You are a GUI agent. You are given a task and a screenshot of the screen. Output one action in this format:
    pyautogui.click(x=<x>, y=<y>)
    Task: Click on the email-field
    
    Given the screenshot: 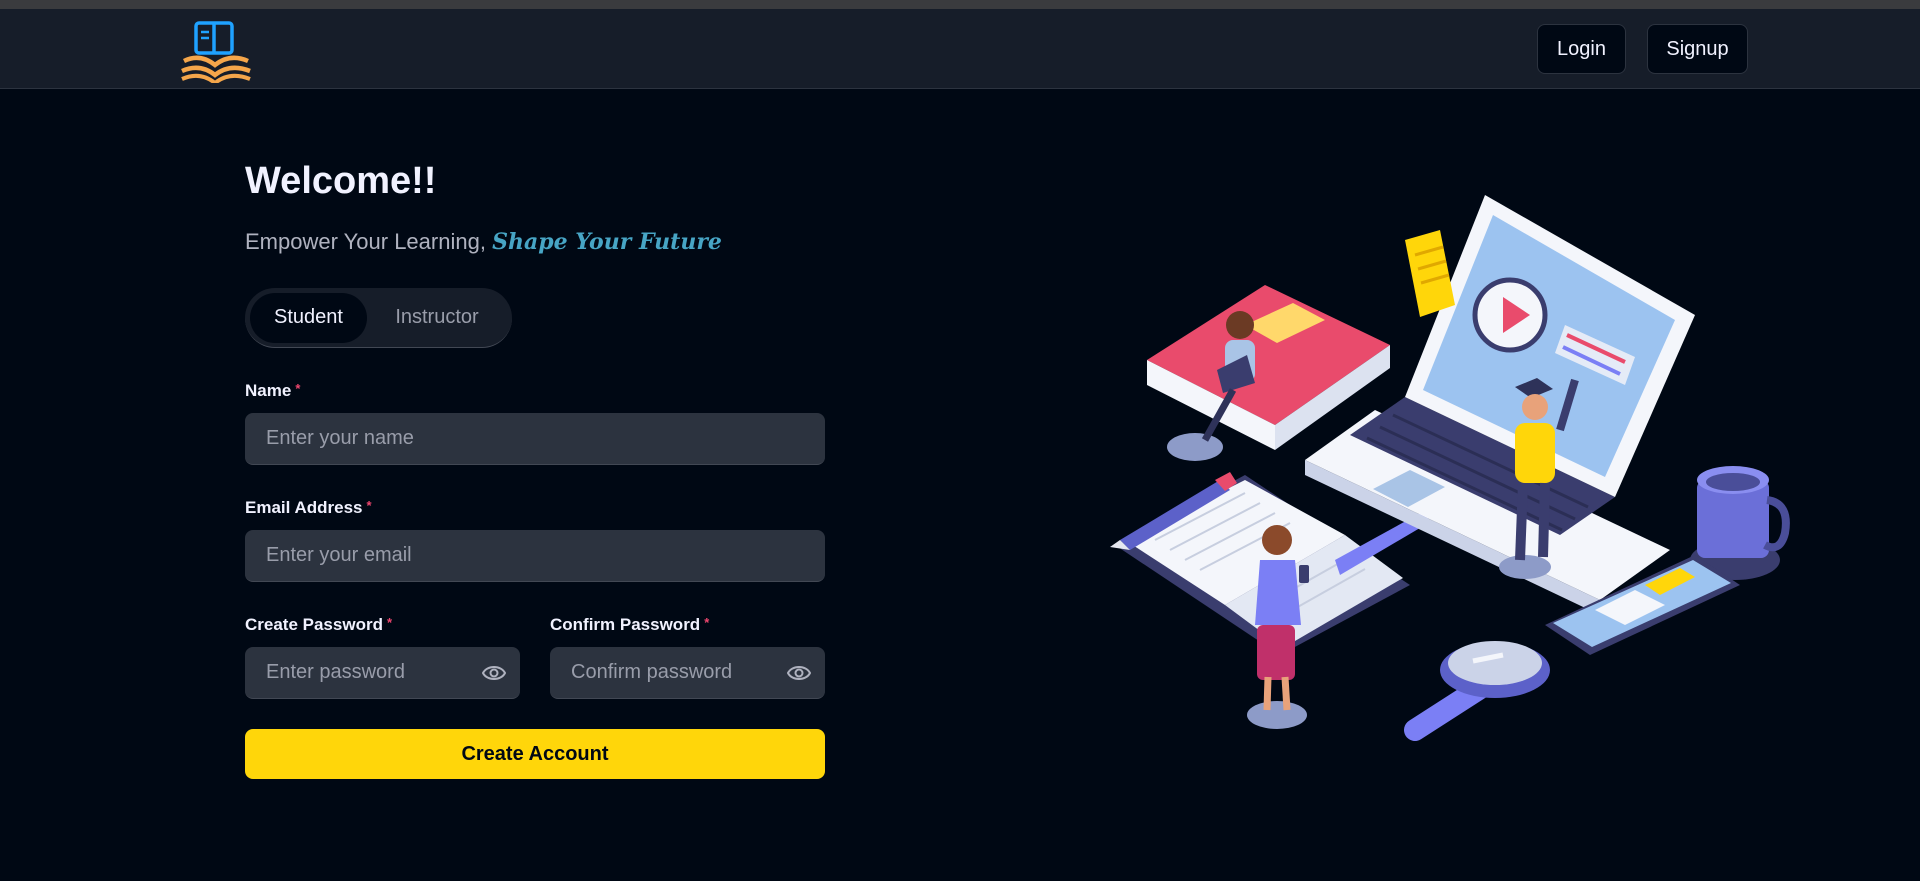 What is the action you would take?
    pyautogui.click(x=535, y=556)
    